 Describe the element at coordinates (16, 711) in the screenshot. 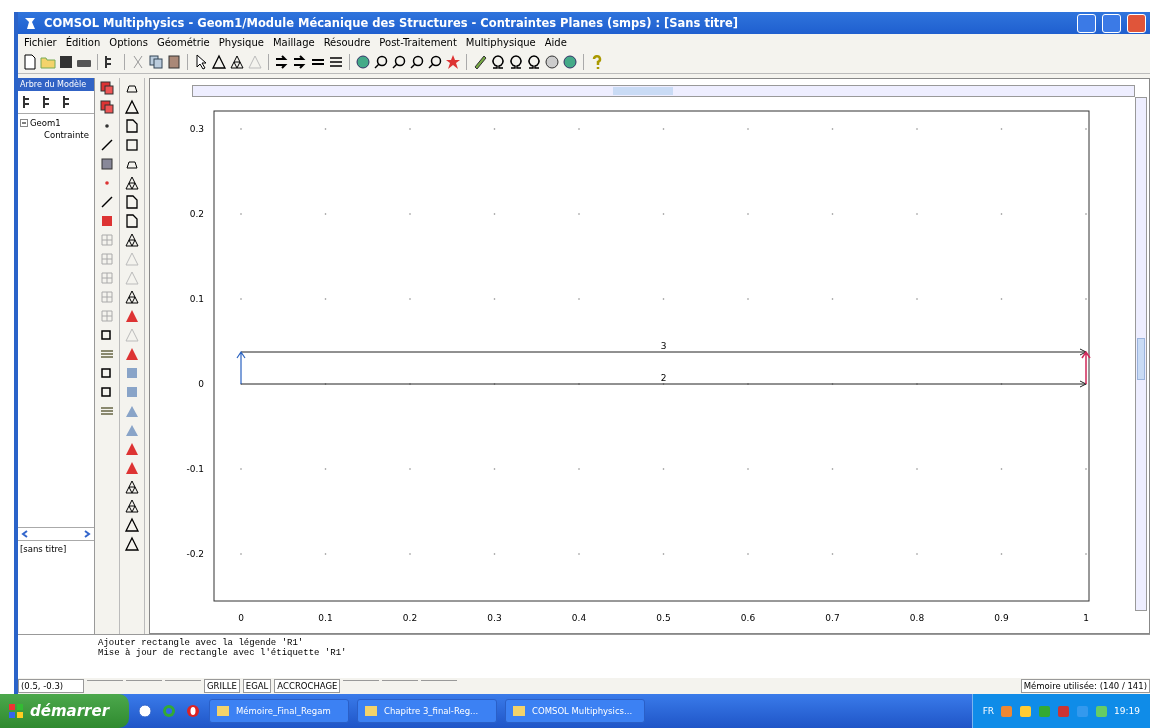

I see `windows-flag-icon` at that location.